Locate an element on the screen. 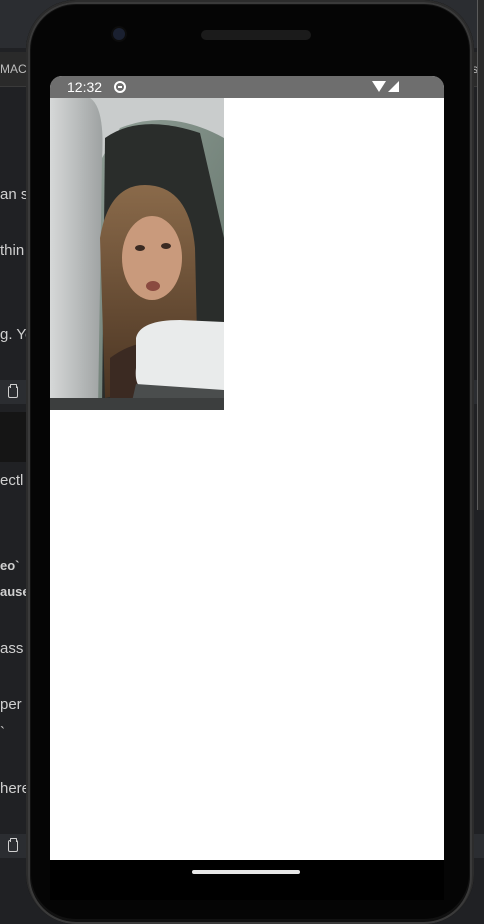 The image size is (484, 924). status-bar: 12:32 is located at coordinates (247, 87).